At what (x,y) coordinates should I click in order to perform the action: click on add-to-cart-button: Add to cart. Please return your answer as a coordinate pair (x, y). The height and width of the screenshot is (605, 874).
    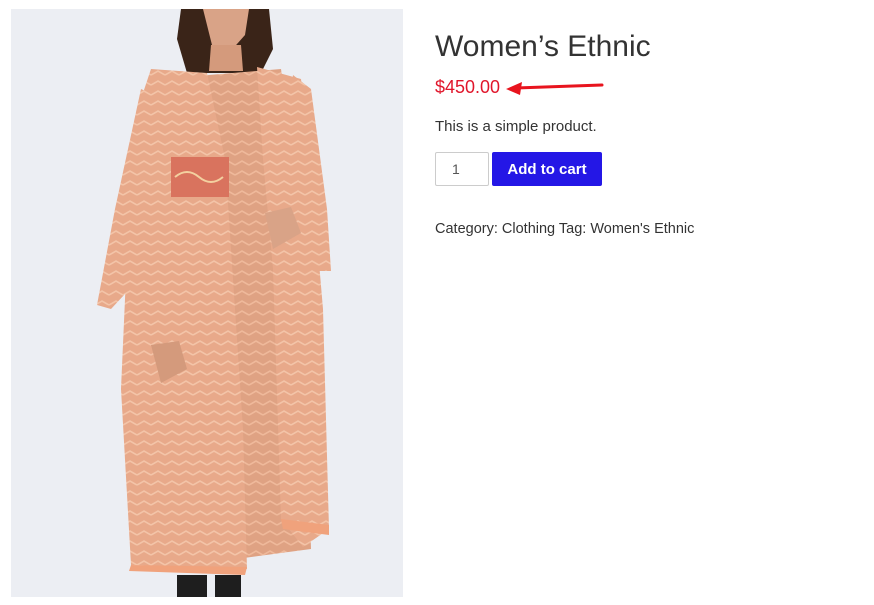
    Looking at the image, I should click on (547, 169).